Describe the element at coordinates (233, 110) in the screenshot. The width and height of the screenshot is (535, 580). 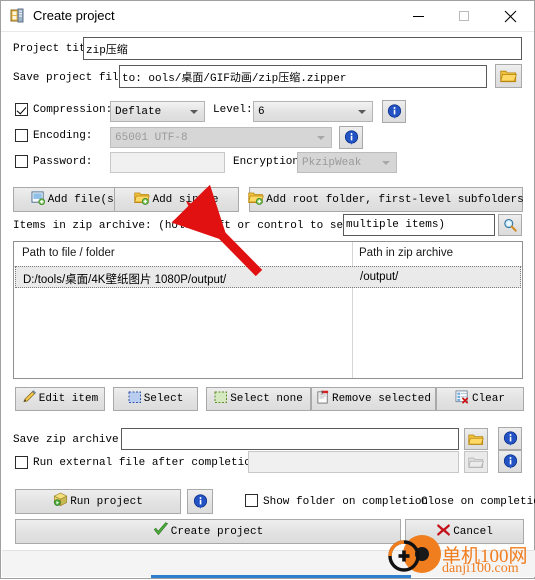
I see `level-label: Level:` at that location.